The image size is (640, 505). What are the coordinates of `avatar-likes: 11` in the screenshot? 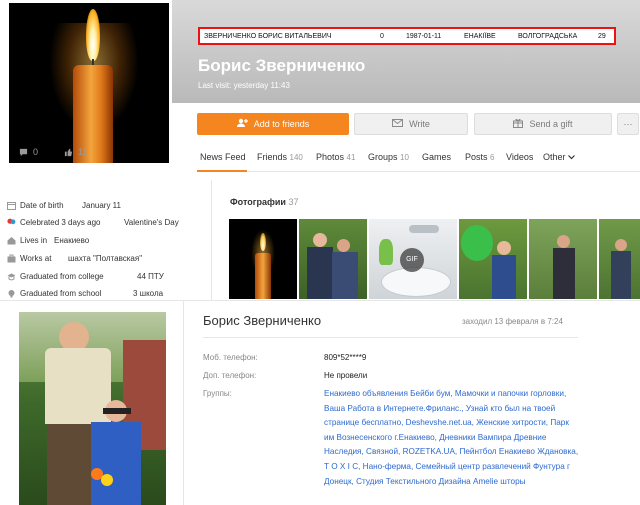 It's located at (75, 152).